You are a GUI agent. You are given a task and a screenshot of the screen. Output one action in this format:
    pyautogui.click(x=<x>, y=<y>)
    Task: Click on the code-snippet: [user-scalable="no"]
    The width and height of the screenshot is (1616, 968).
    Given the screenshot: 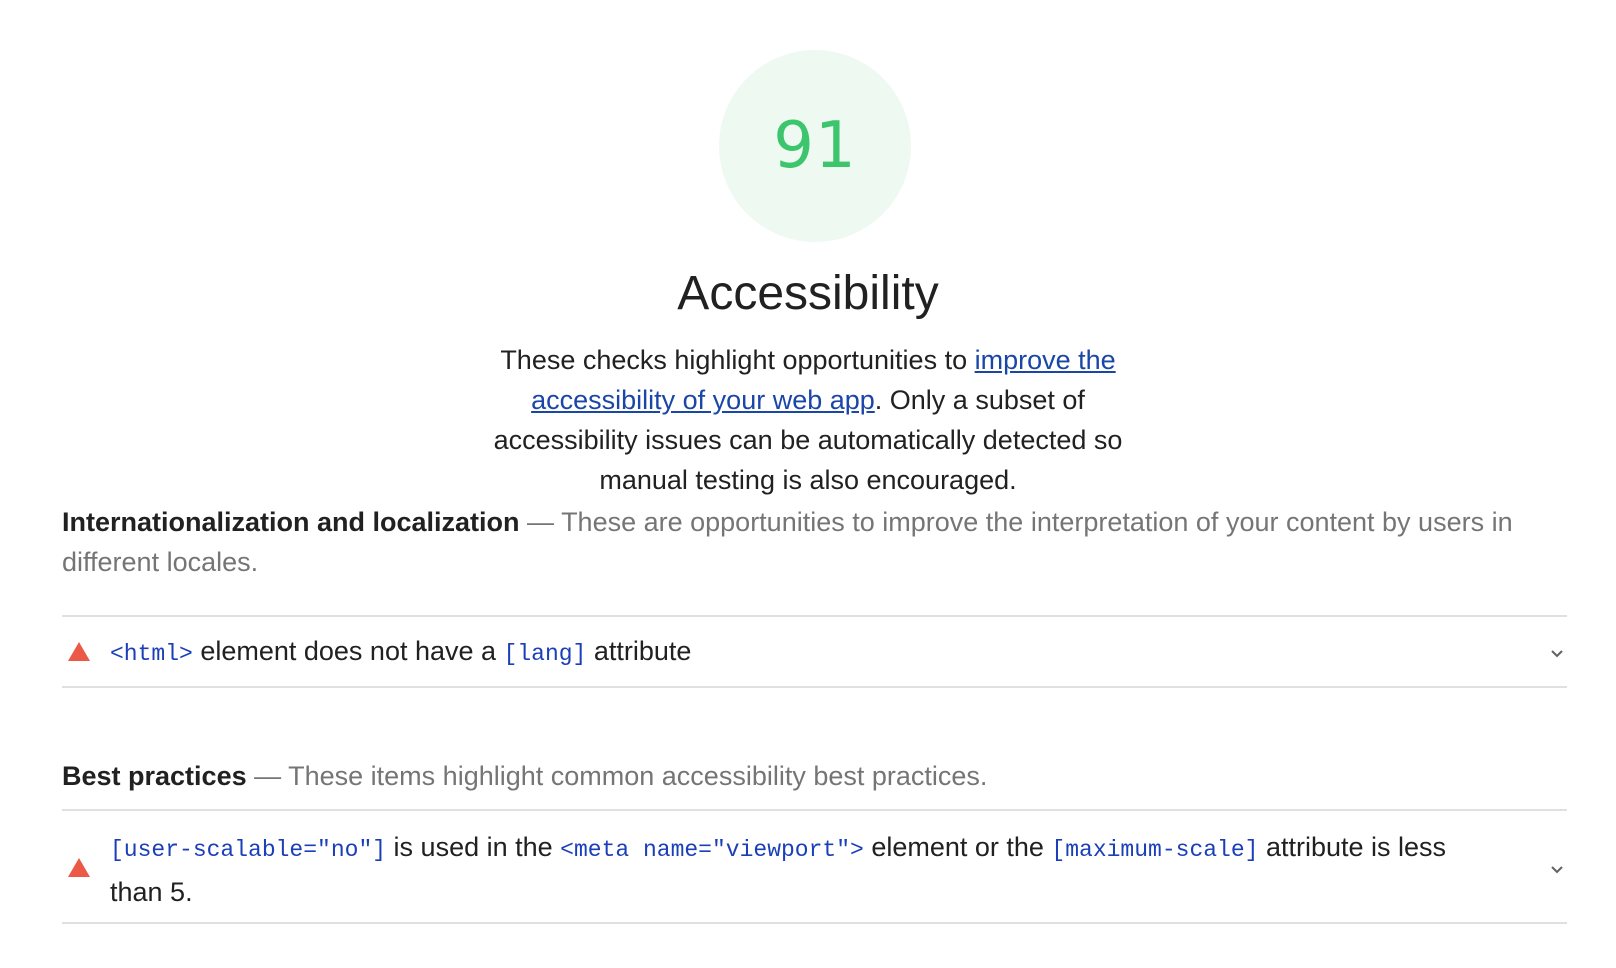 What is the action you would take?
    pyautogui.click(x=248, y=850)
    